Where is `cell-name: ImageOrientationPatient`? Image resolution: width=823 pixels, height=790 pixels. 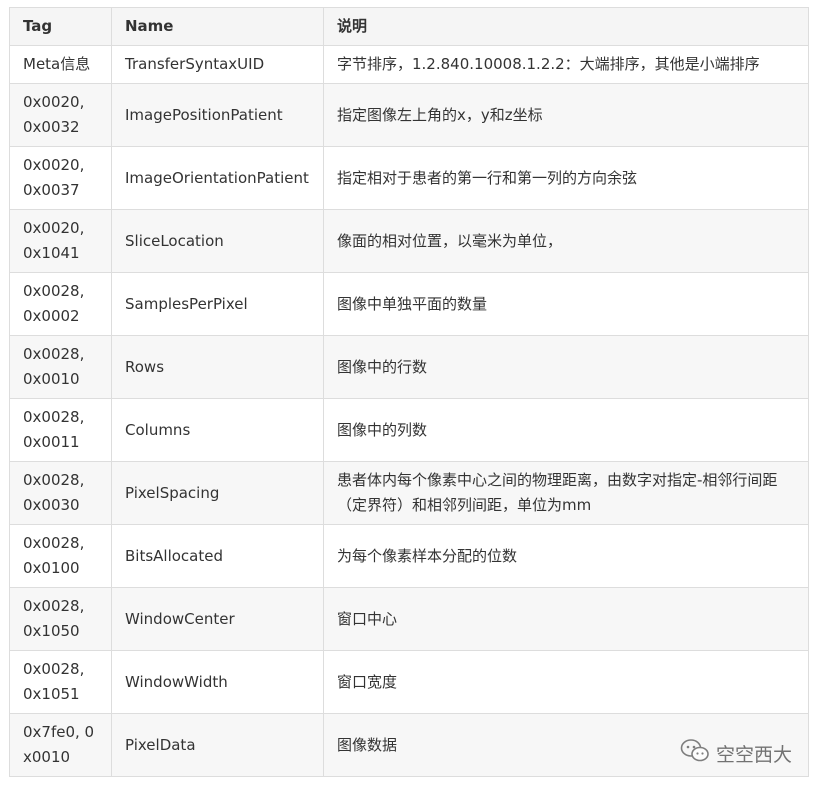
cell-name: ImageOrientationPatient is located at coordinates (217, 178).